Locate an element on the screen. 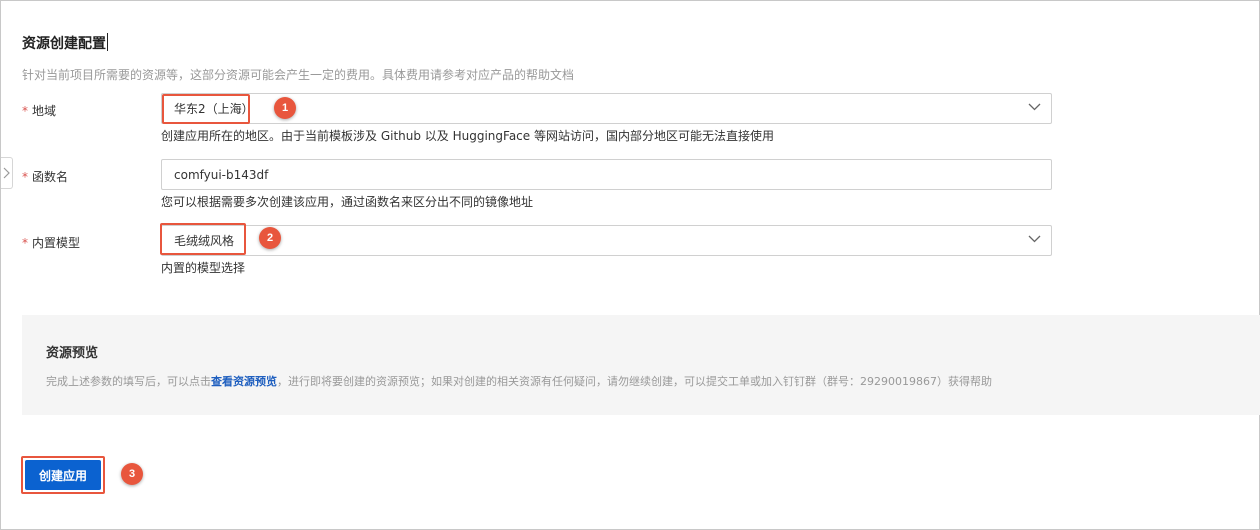  builtin-model-hint: 内置的模型选择 is located at coordinates (203, 268).